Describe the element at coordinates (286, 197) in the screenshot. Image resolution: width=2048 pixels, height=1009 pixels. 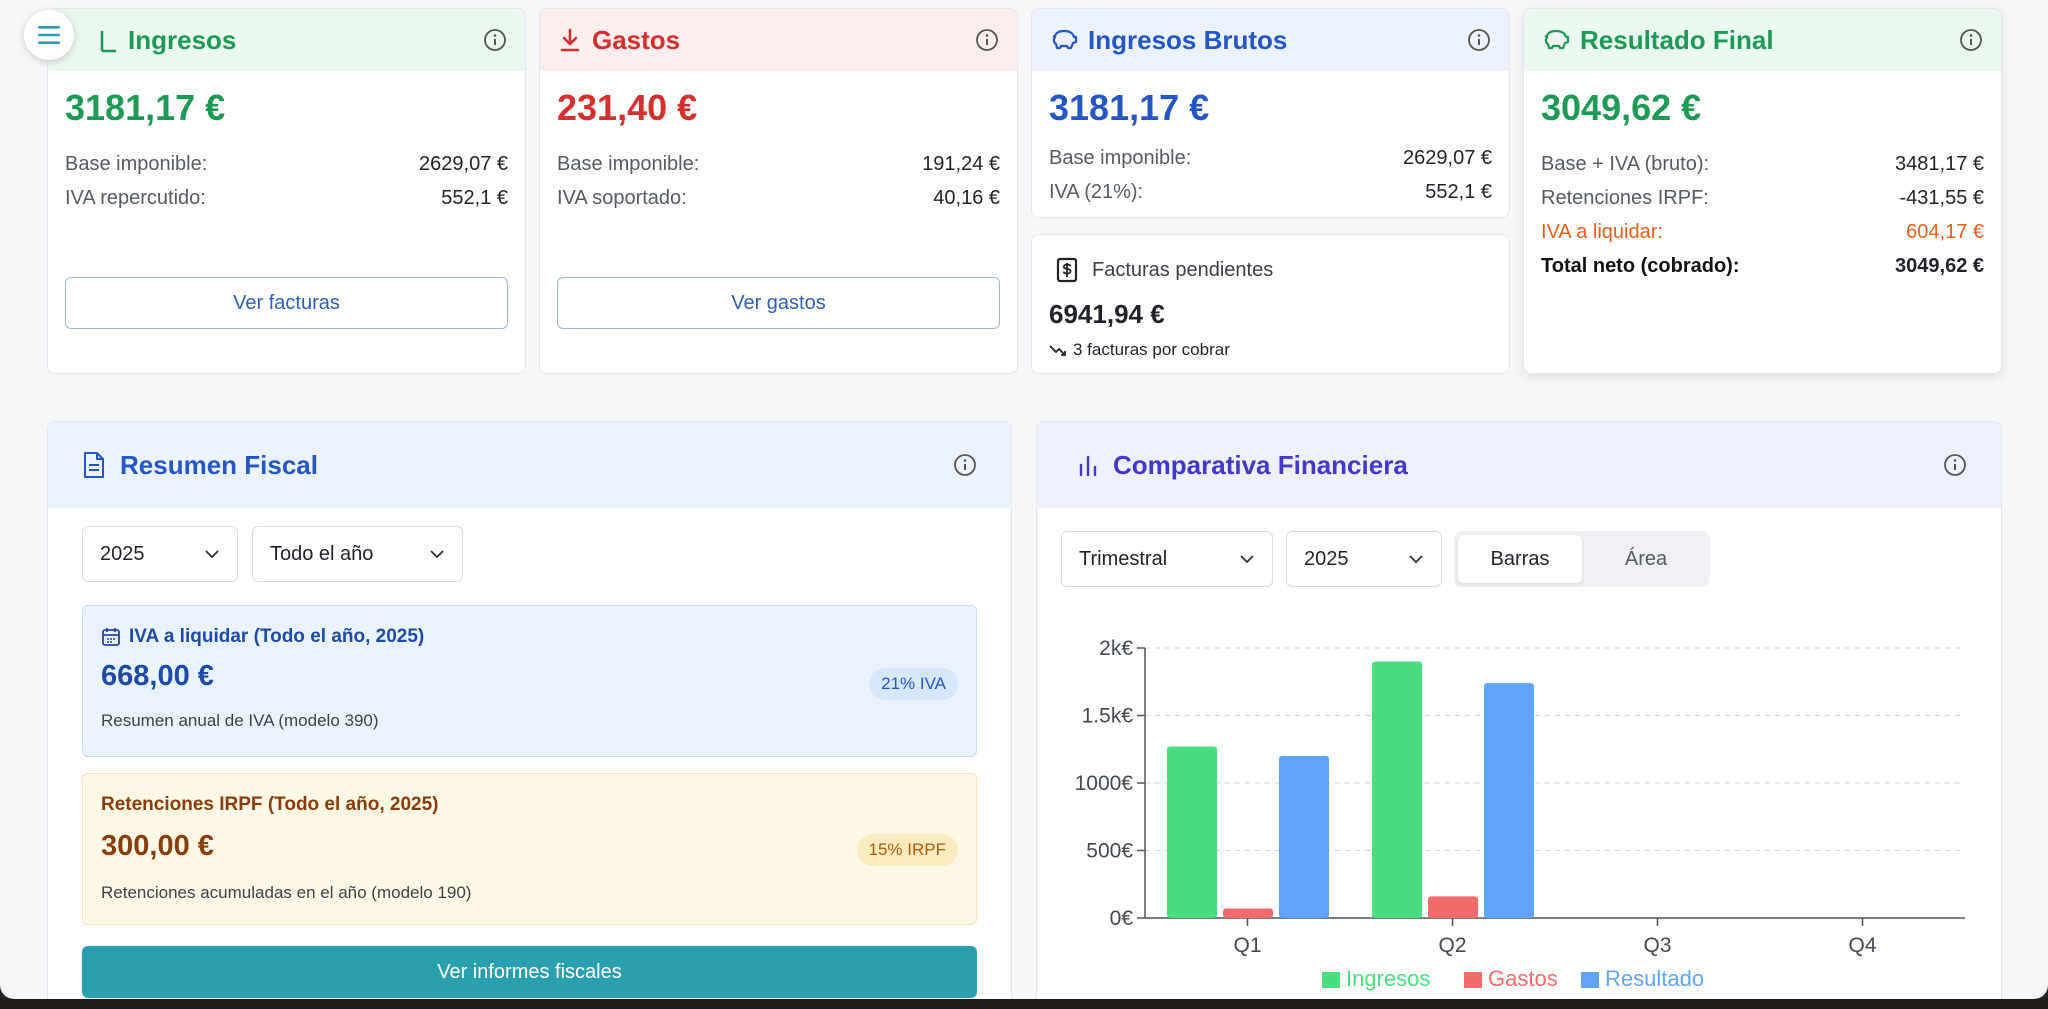
I see `ingresos-row-iva: IVA repercutido: 552,1 €` at that location.